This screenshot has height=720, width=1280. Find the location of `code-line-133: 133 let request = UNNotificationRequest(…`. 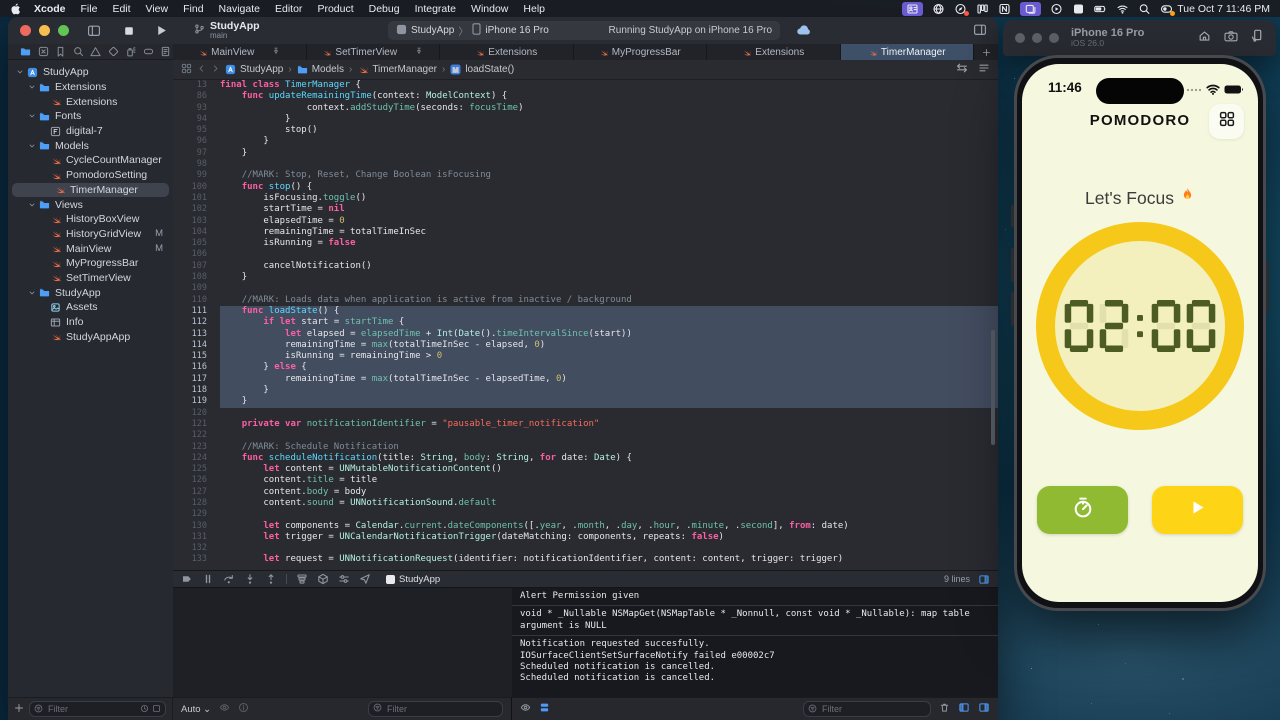

code-line-133: 133 let request = UNNotificationRequest(… is located at coordinates (585, 559).